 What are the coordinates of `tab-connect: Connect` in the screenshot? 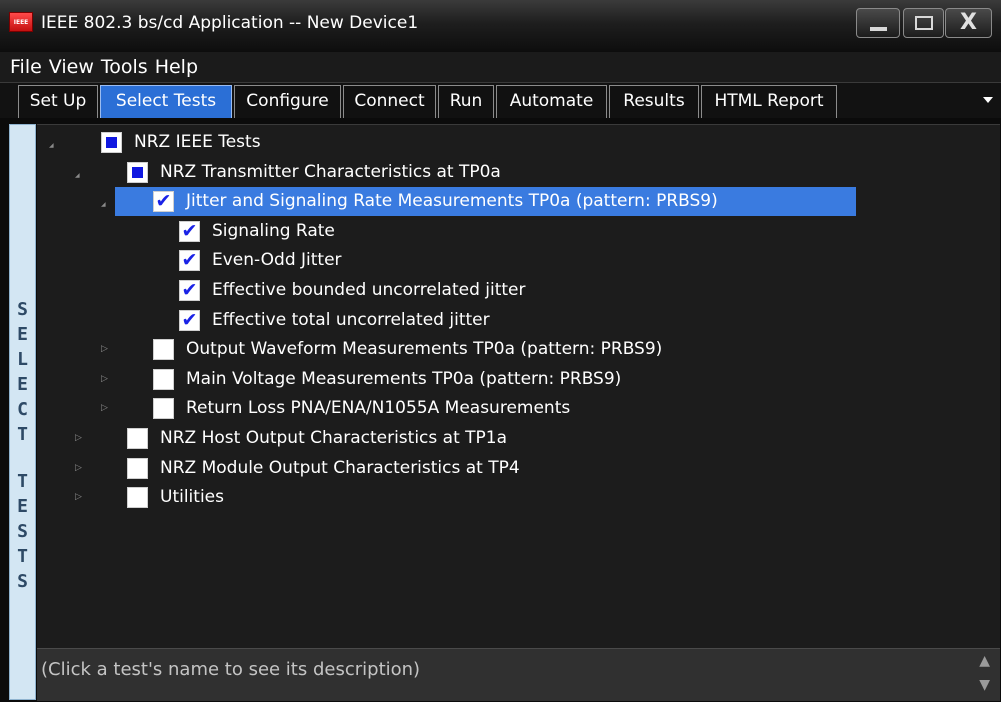 It's located at (389, 101).